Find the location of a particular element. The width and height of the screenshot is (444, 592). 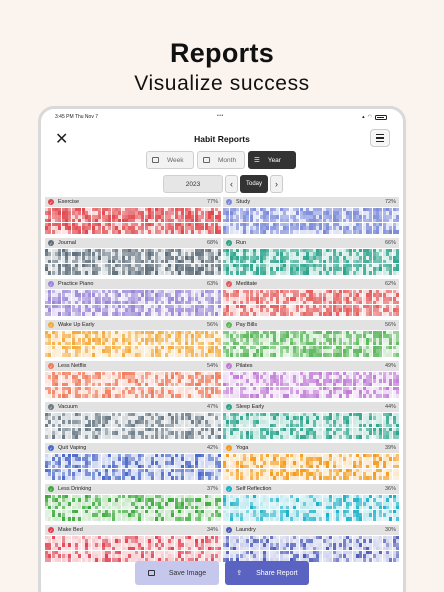

wifi-icon: ◠ is located at coordinates (369, 117).